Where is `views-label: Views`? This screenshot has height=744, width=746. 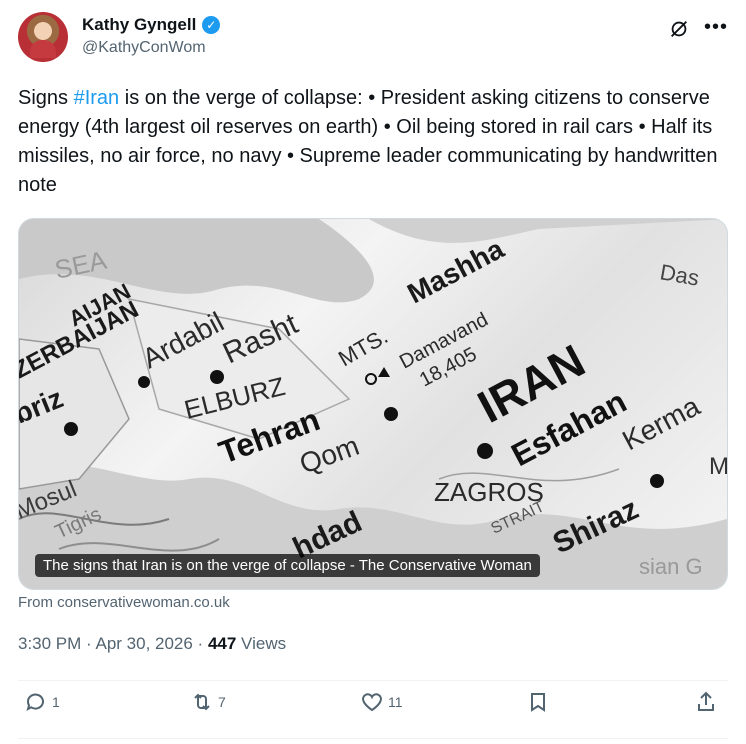
views-label: Views is located at coordinates (261, 643).